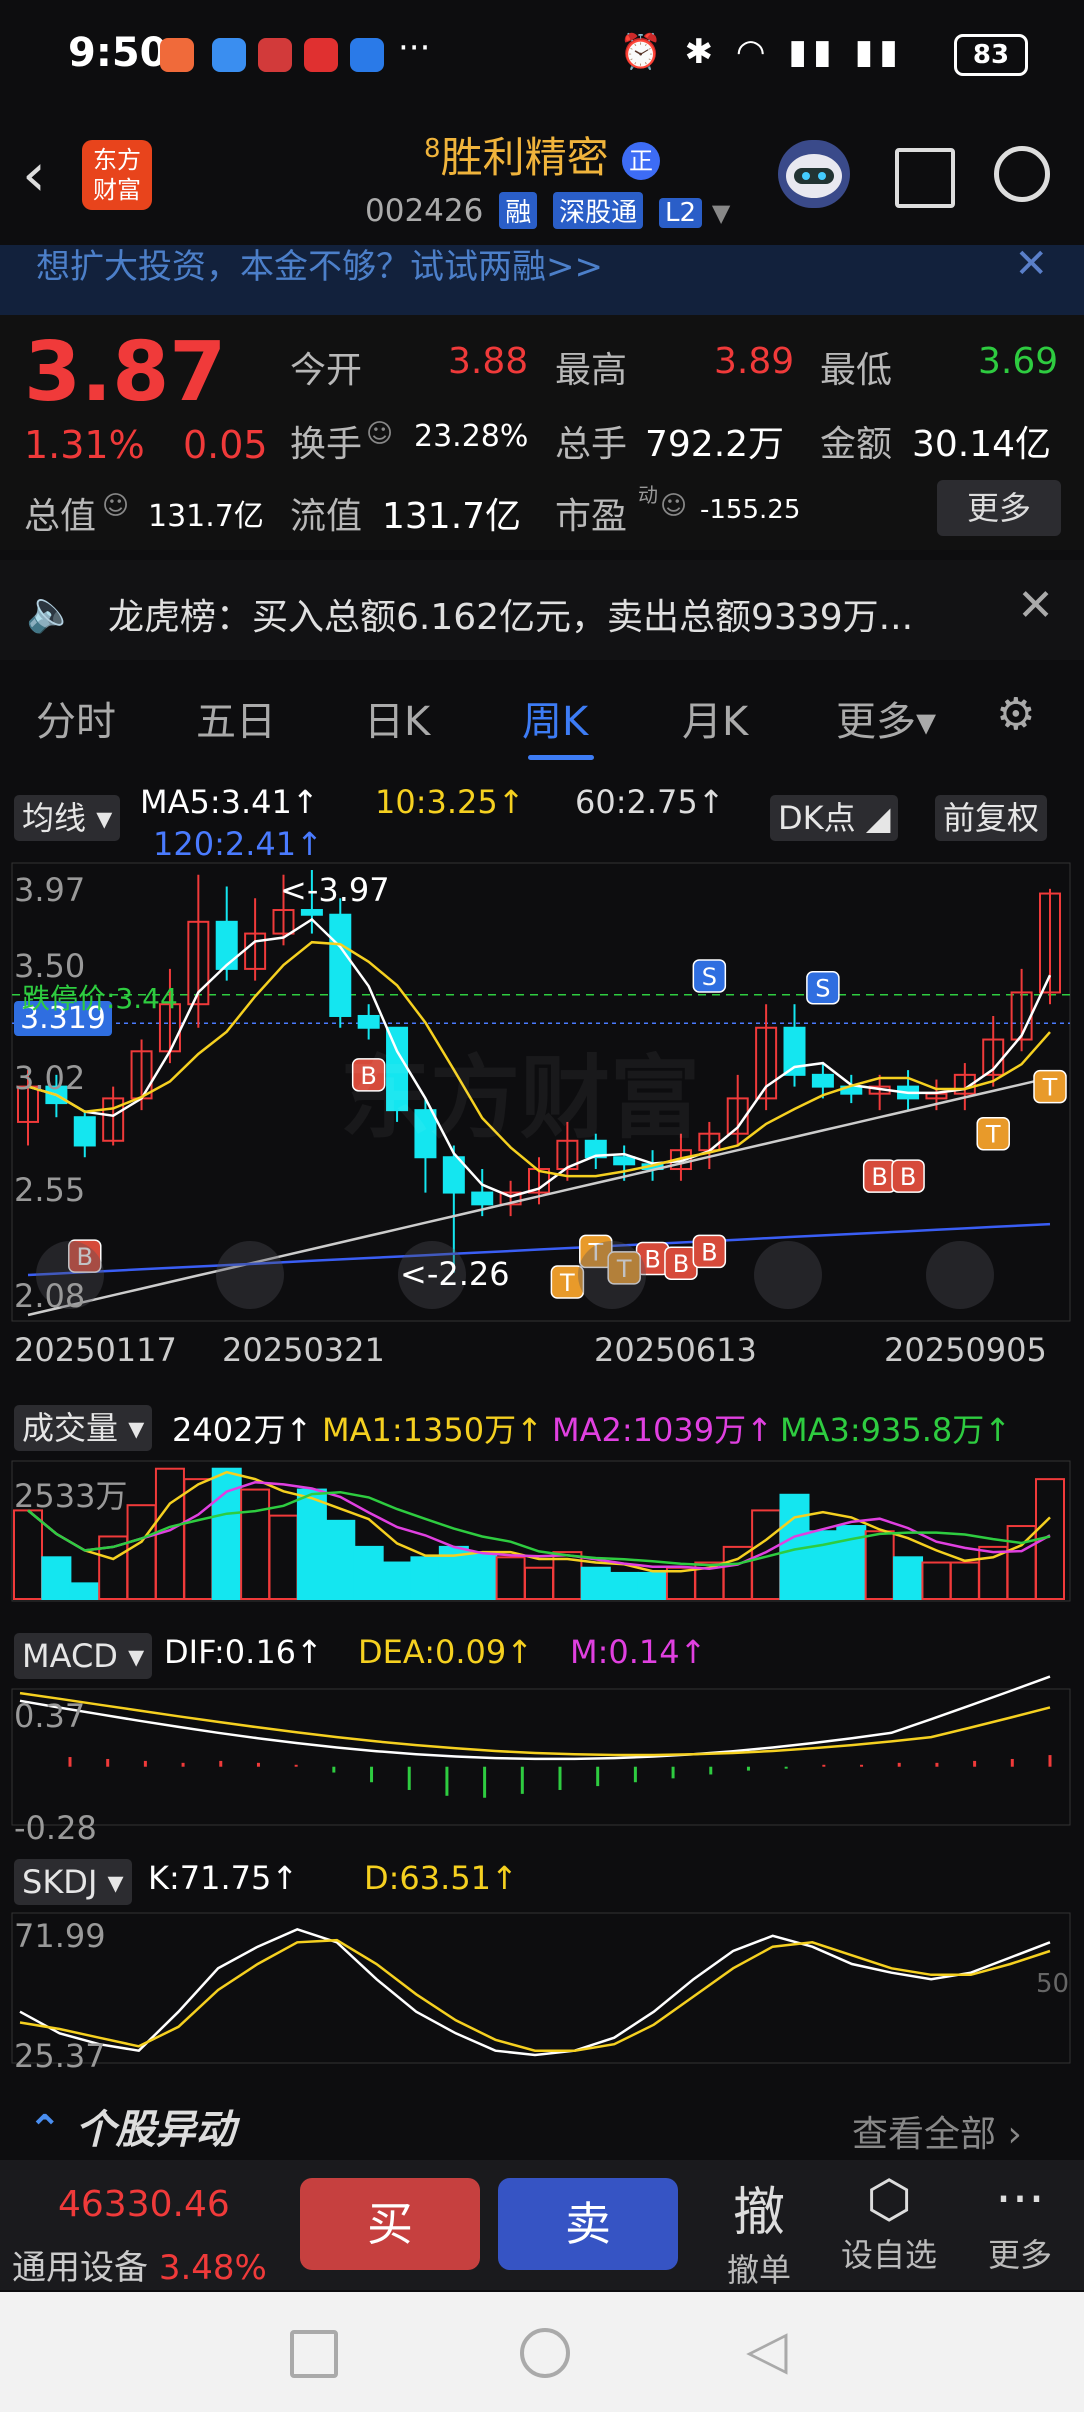 The height and width of the screenshot is (2412, 1084). I want to click on chevron-down-icon: ▼, so click(721, 213).